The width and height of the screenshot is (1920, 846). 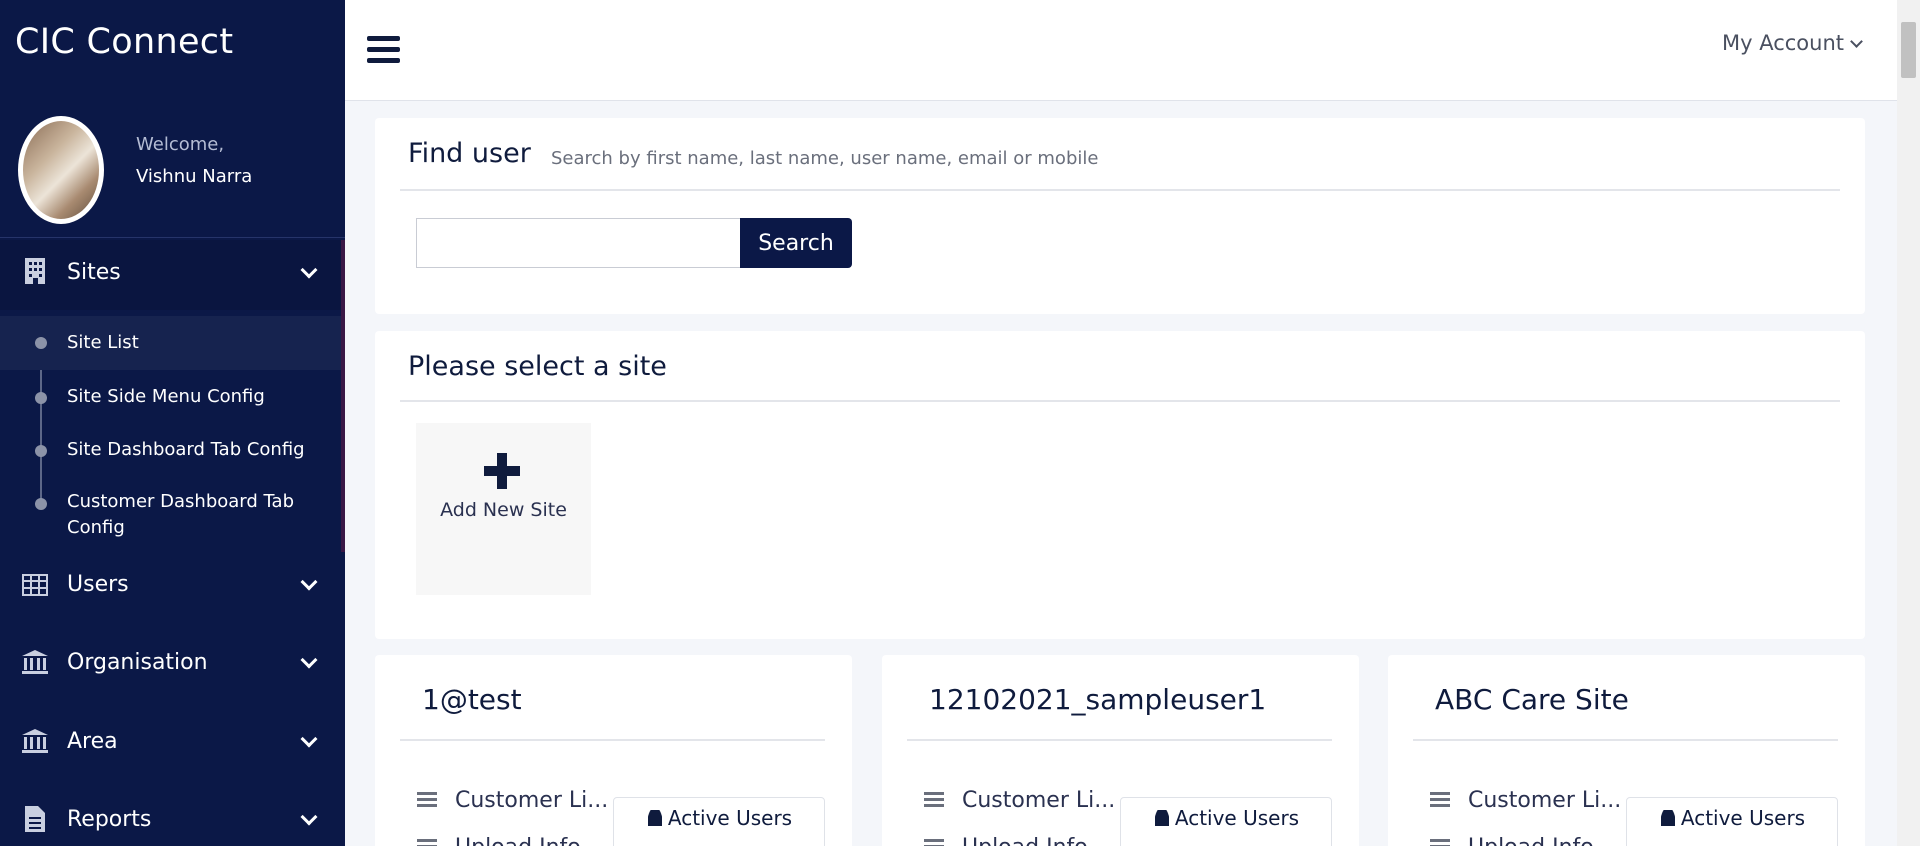 What do you see at coordinates (172, 818) in the screenshot?
I see `sidebar-item-reports: Reports` at bounding box center [172, 818].